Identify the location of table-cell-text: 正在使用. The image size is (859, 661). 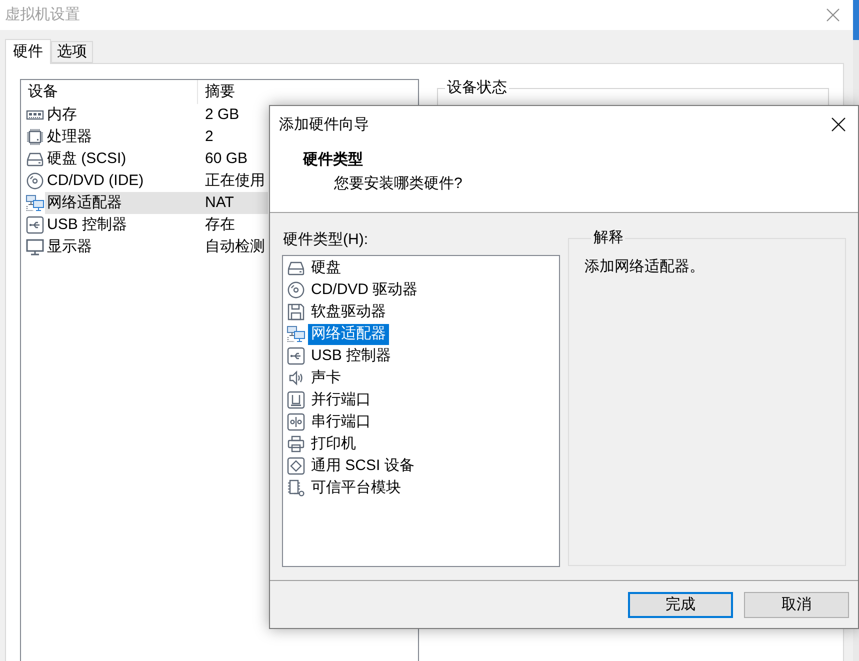
(235, 180).